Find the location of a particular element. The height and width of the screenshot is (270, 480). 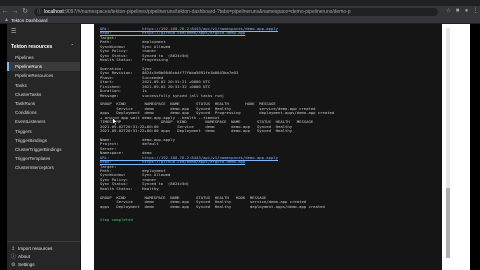

sidebar-section-tekton-resources: Tekton resources ˆ is located at coordinates (43, 47).